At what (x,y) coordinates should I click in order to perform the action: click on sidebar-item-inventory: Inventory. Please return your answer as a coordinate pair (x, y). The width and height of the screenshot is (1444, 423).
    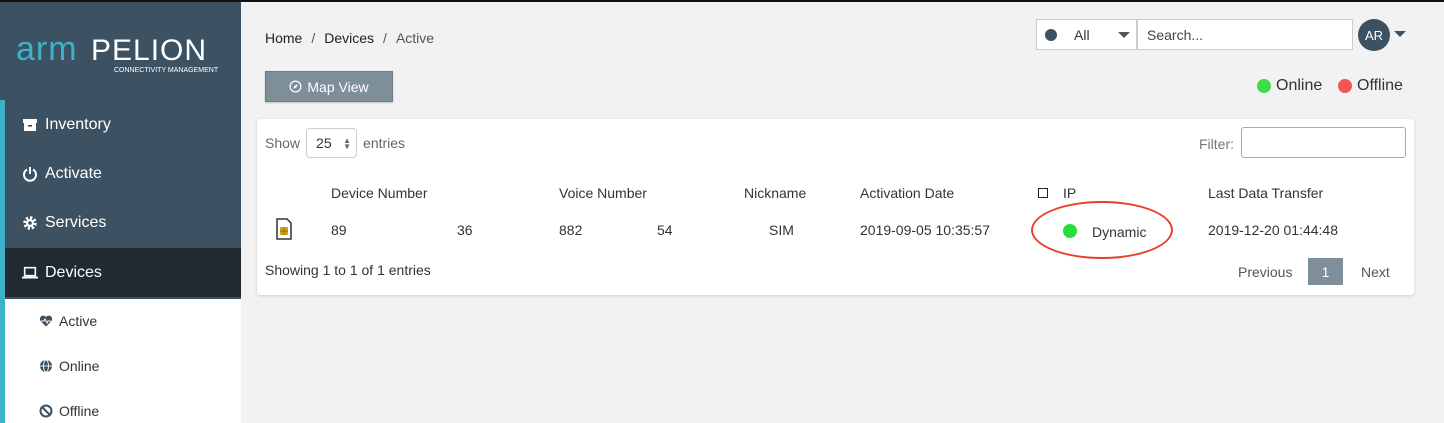
    Looking at the image, I should click on (120, 124).